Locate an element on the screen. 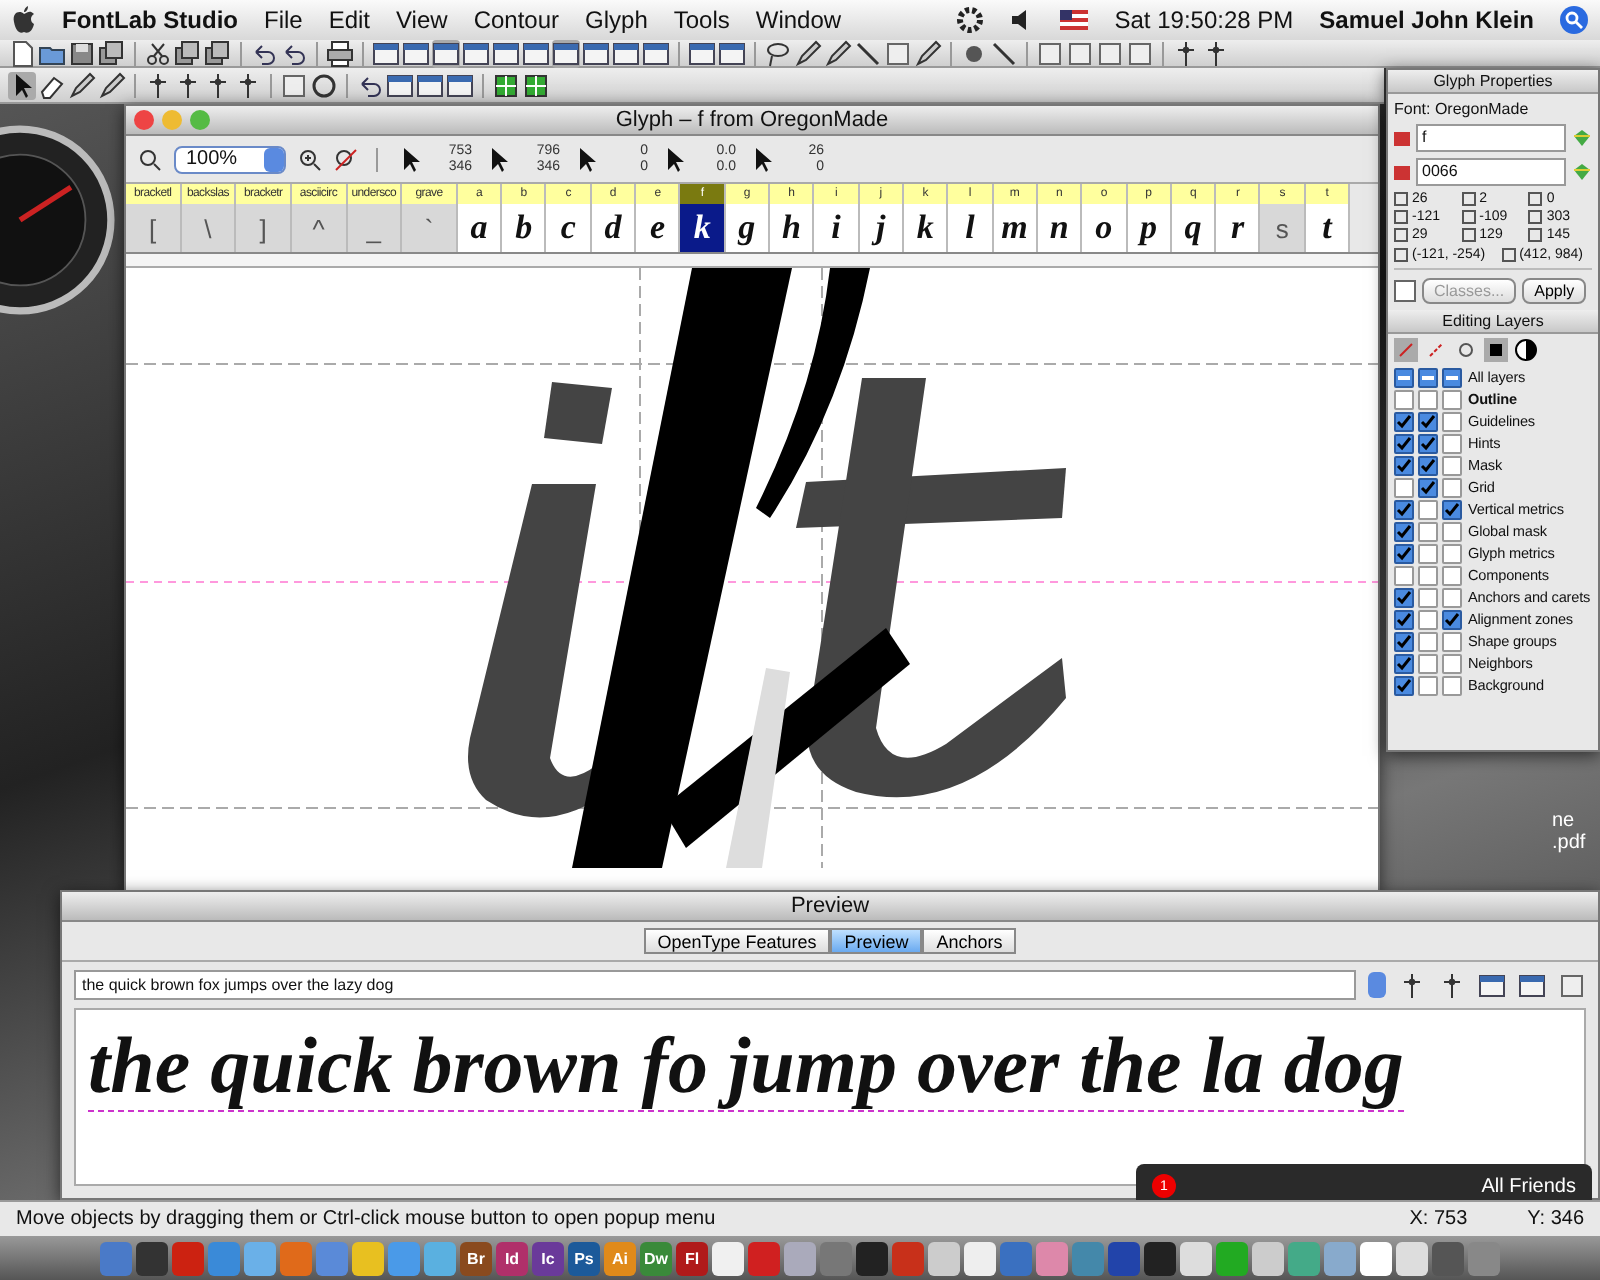 Image resolution: width=1600 pixels, height=1280 pixels. font-glyph-tile: e is located at coordinates (657, 228).